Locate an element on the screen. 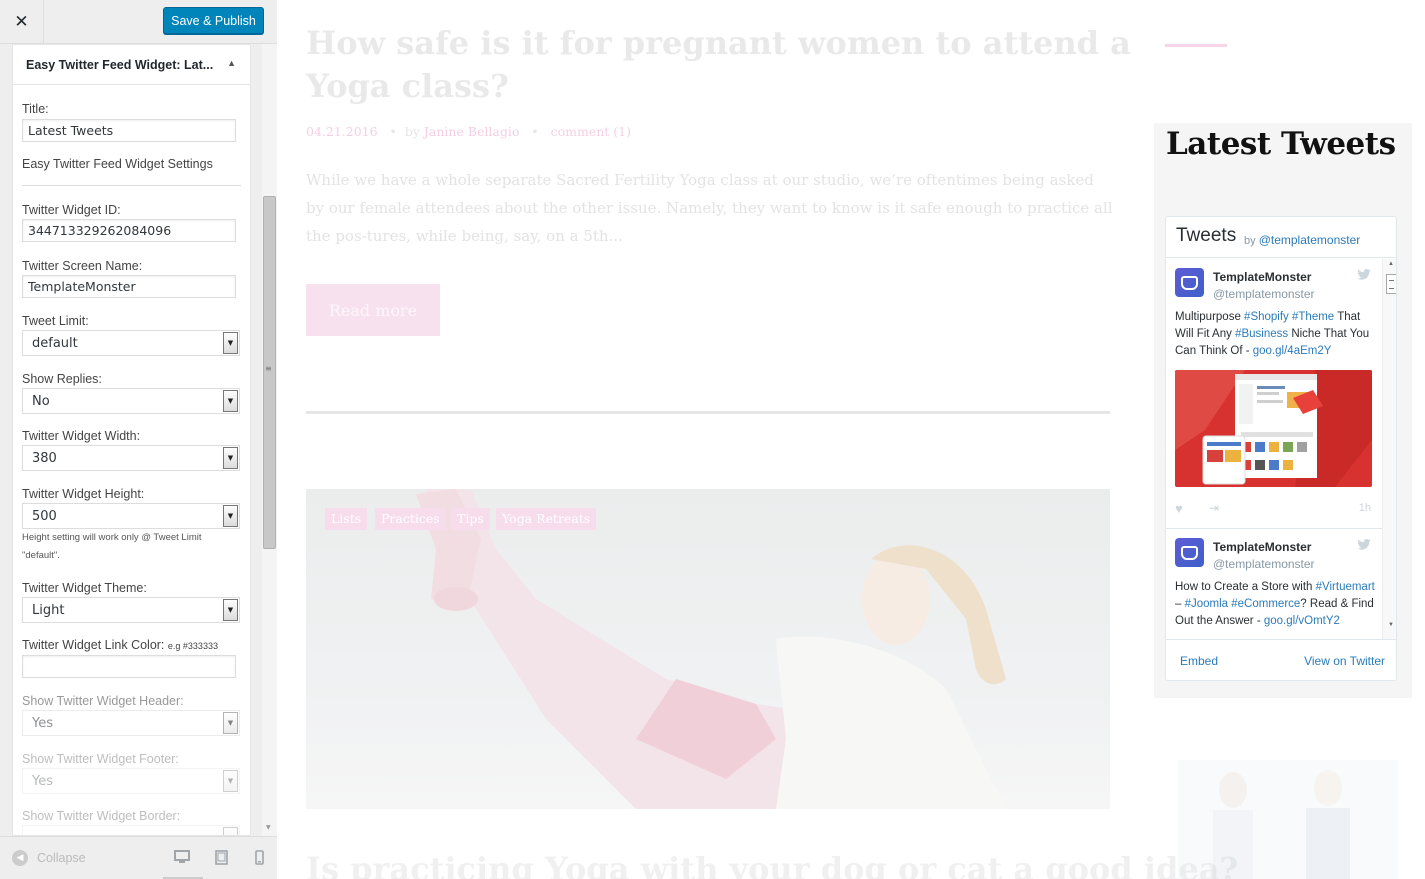 The image size is (1425, 879). view-on-twitter-link: View on Twitter is located at coordinates (1344, 661).